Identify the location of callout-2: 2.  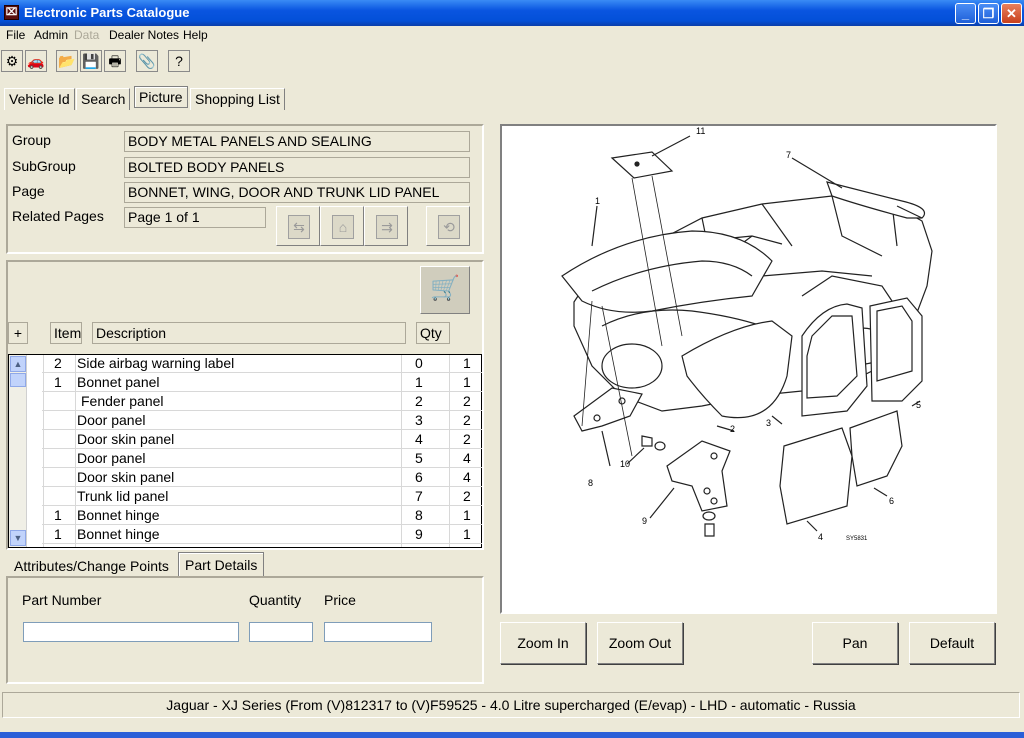
(732, 429).